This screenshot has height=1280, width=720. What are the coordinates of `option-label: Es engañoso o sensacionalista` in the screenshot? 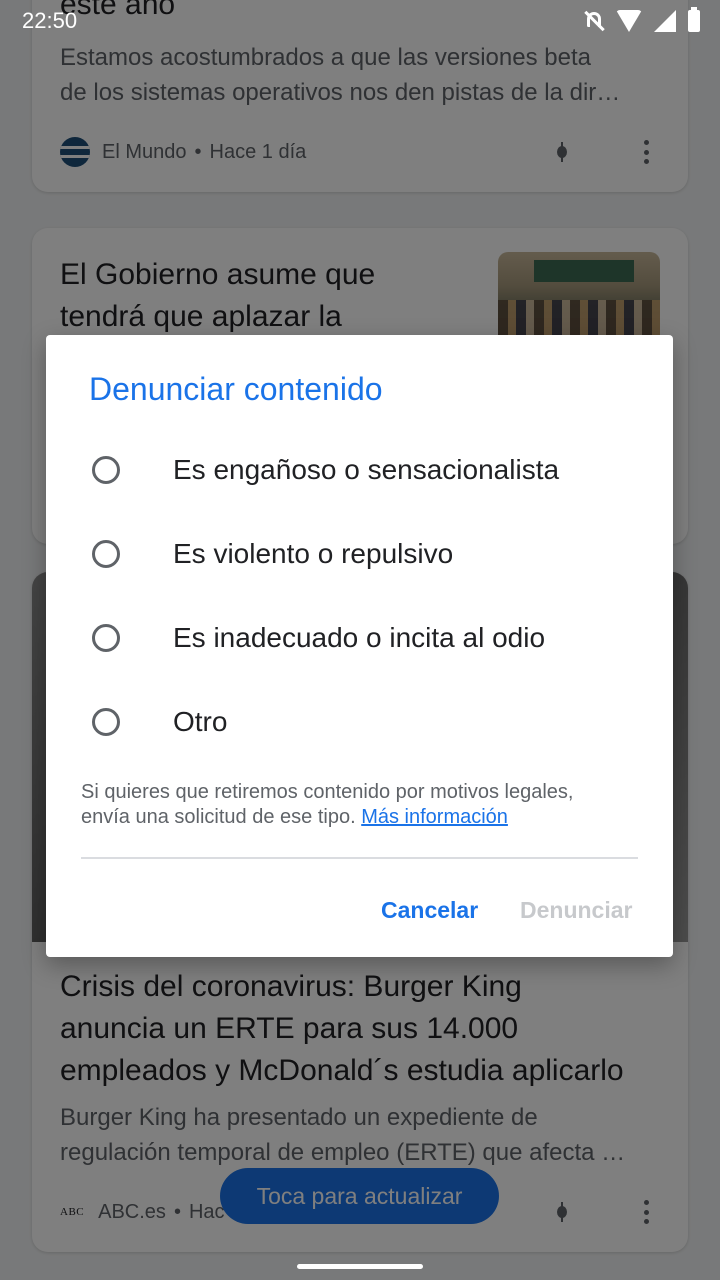 It's located at (366, 469).